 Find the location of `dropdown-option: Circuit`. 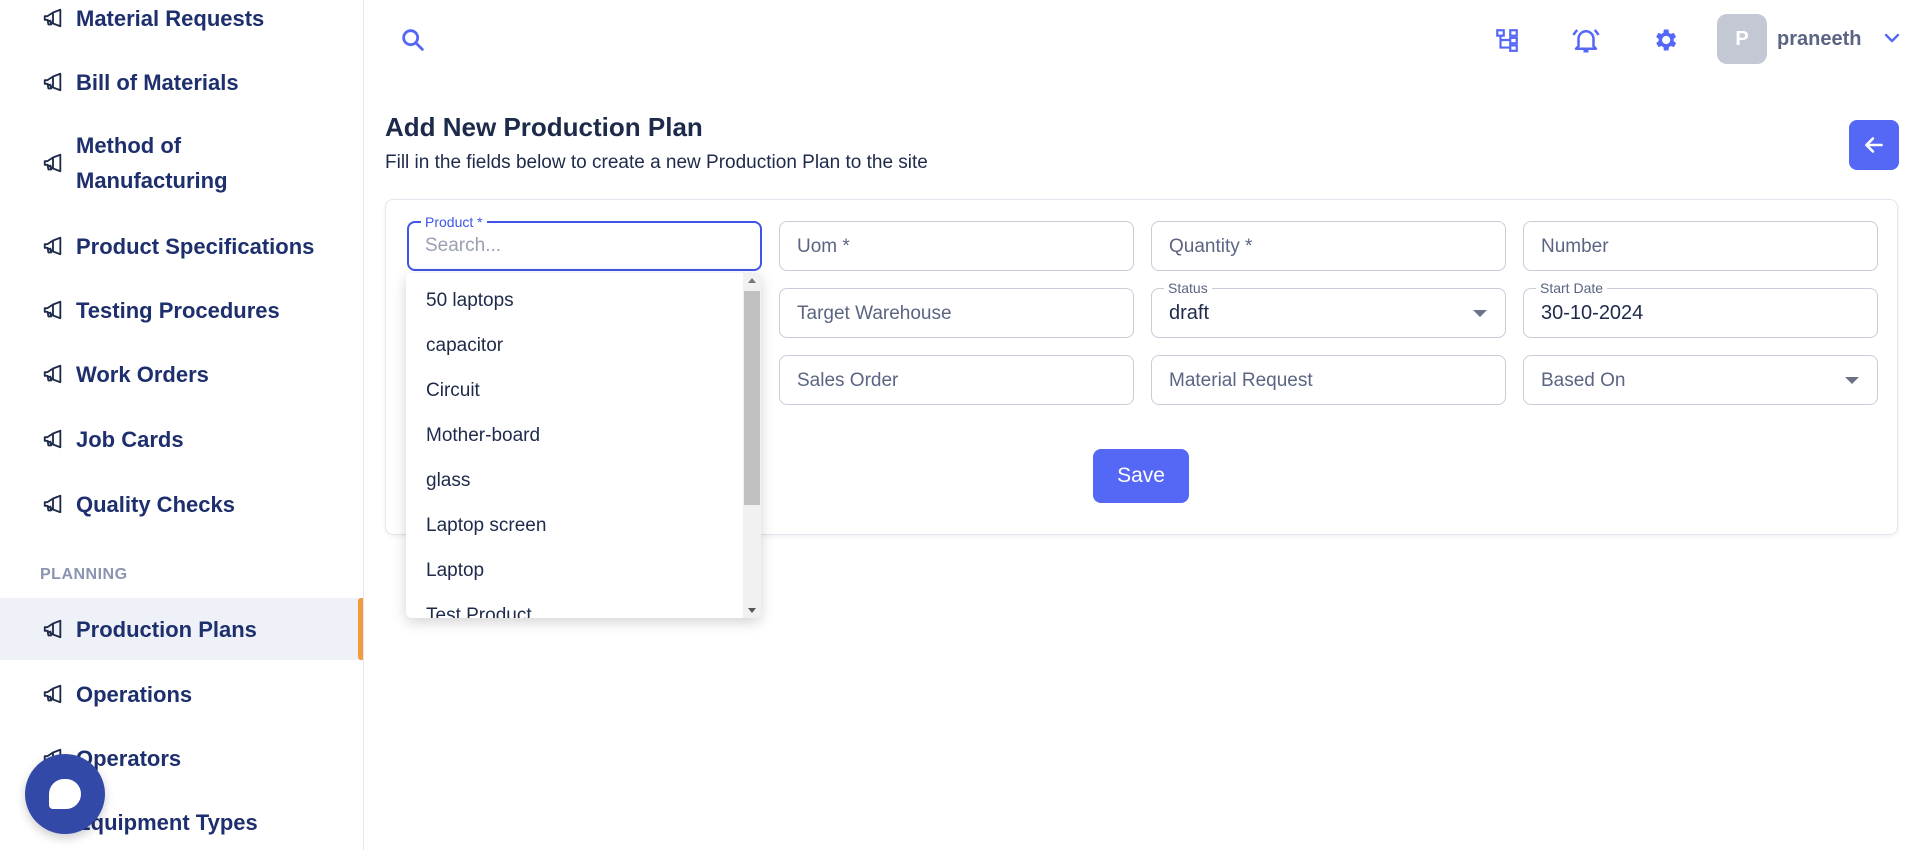

dropdown-option: Circuit is located at coordinates (453, 391).